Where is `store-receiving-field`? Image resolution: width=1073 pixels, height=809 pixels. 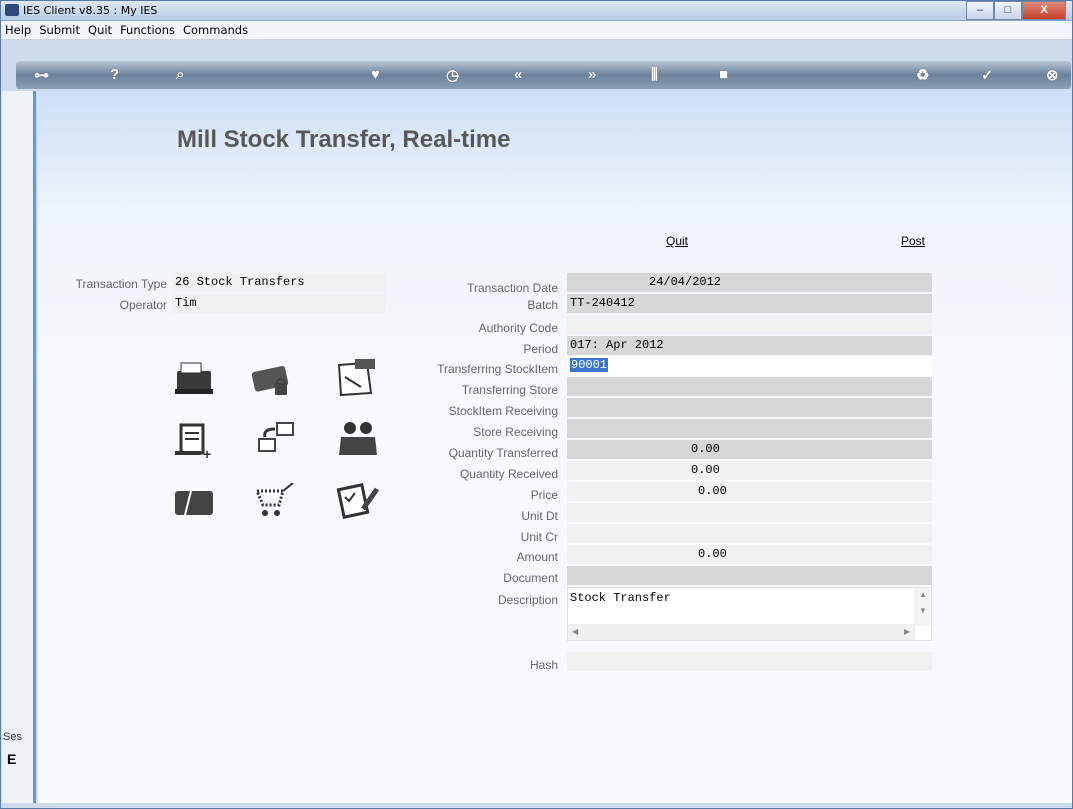 store-receiving-field is located at coordinates (749, 428).